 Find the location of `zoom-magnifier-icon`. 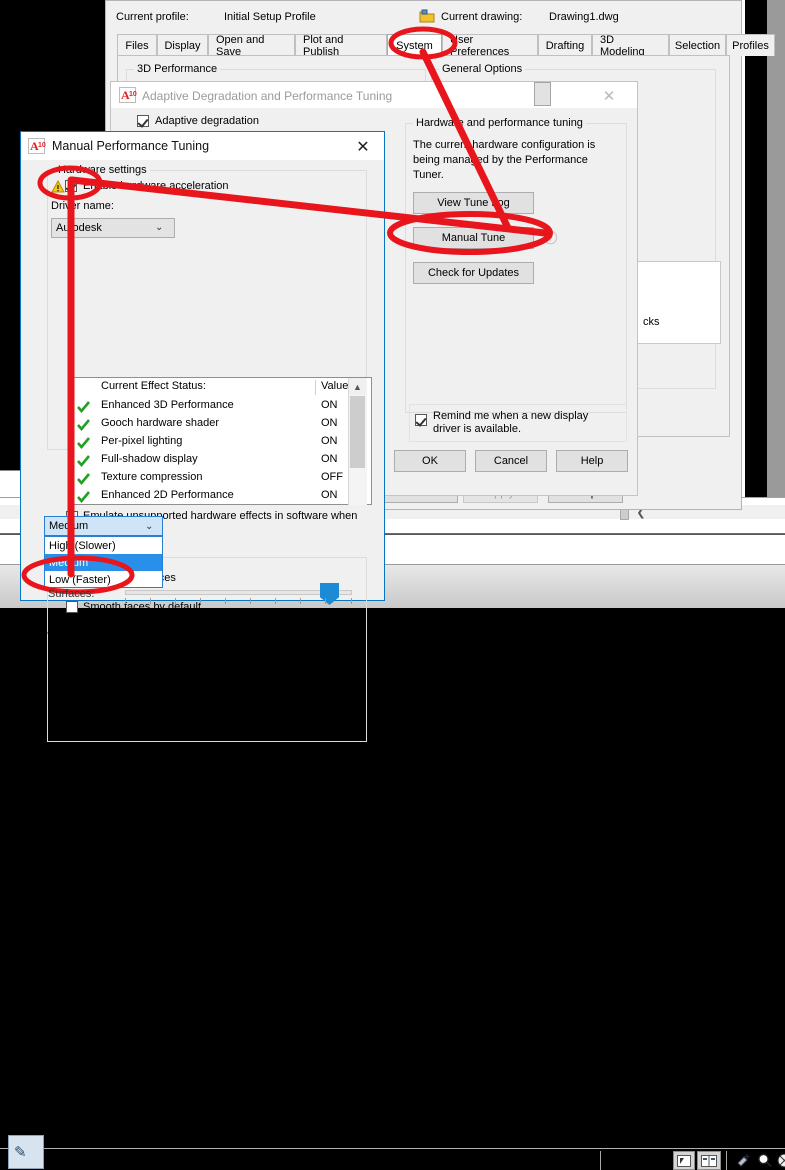

zoom-magnifier-icon is located at coordinates (765, 1160).